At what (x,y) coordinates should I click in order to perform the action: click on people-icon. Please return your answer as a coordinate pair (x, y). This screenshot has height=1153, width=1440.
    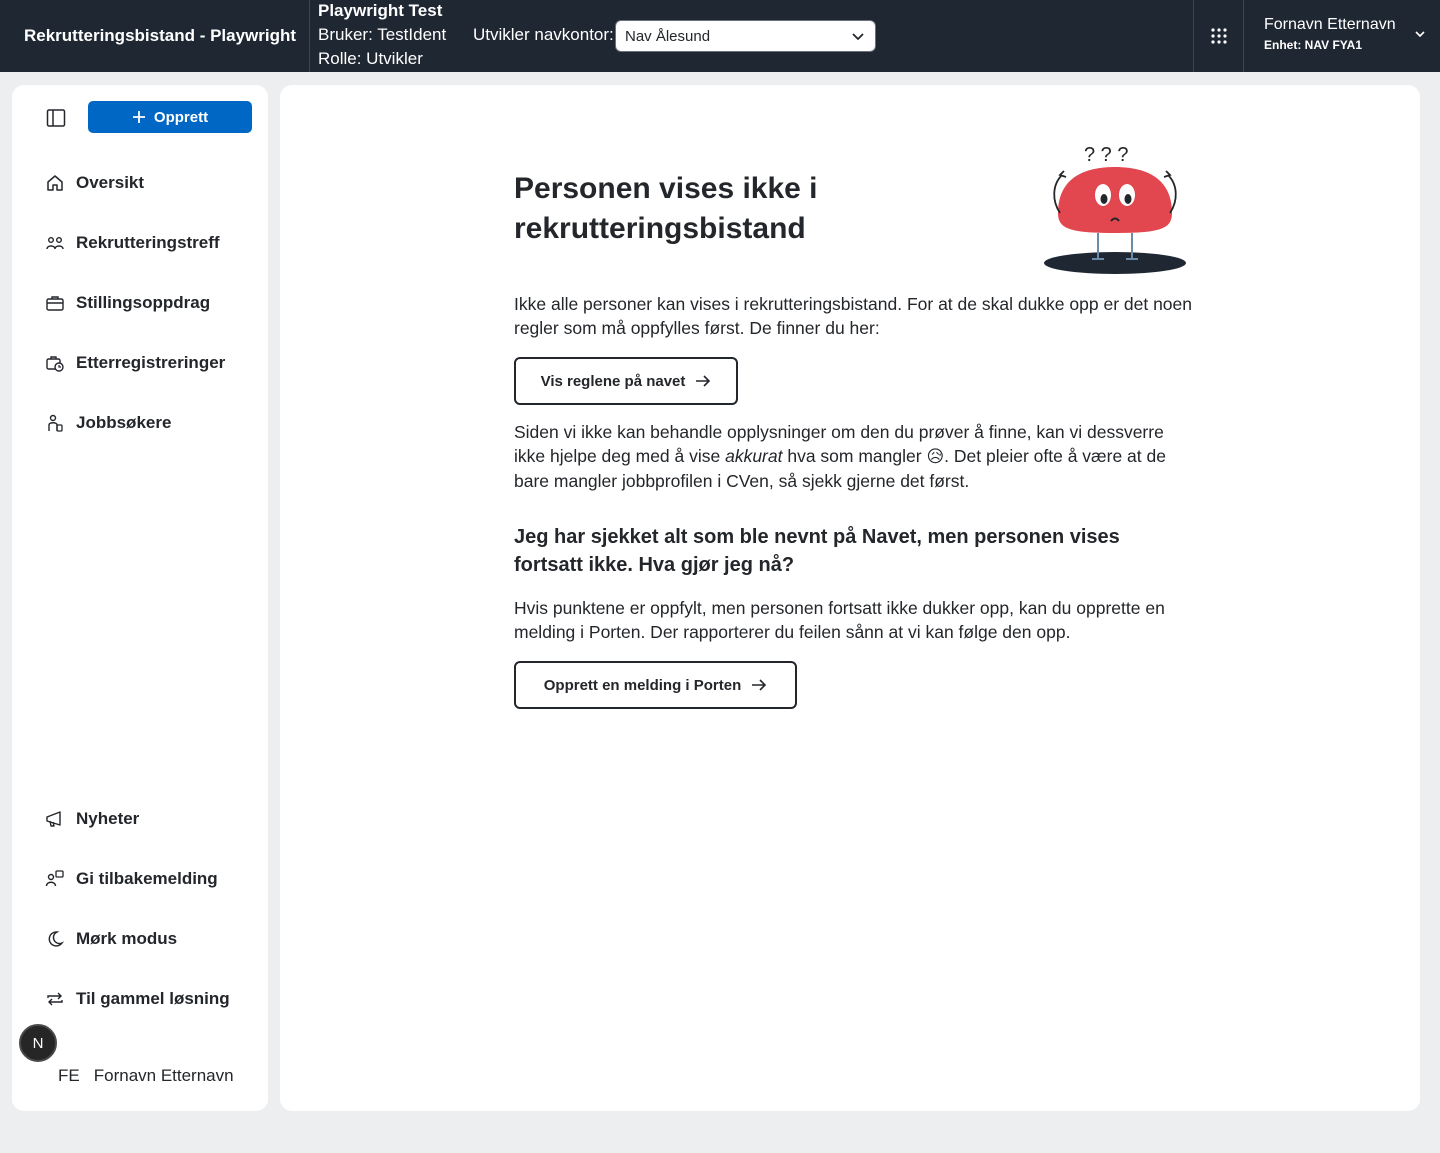
    Looking at the image, I should click on (55, 243).